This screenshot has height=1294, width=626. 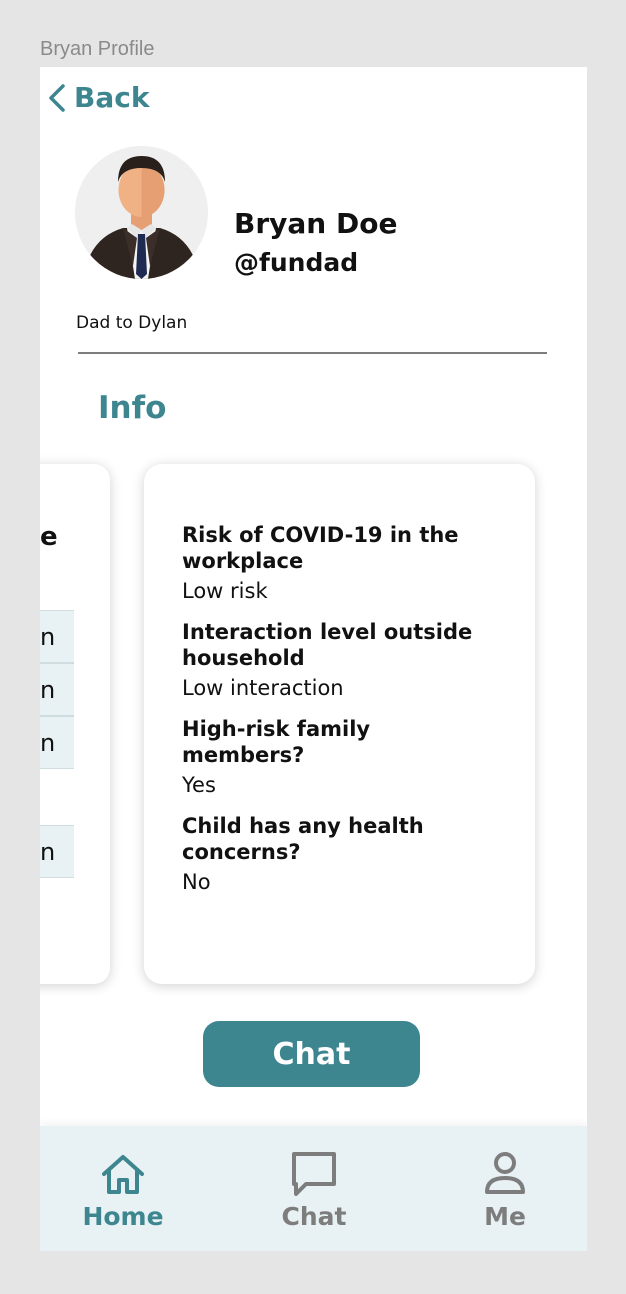 I want to click on person-illustration, so click(x=141, y=212).